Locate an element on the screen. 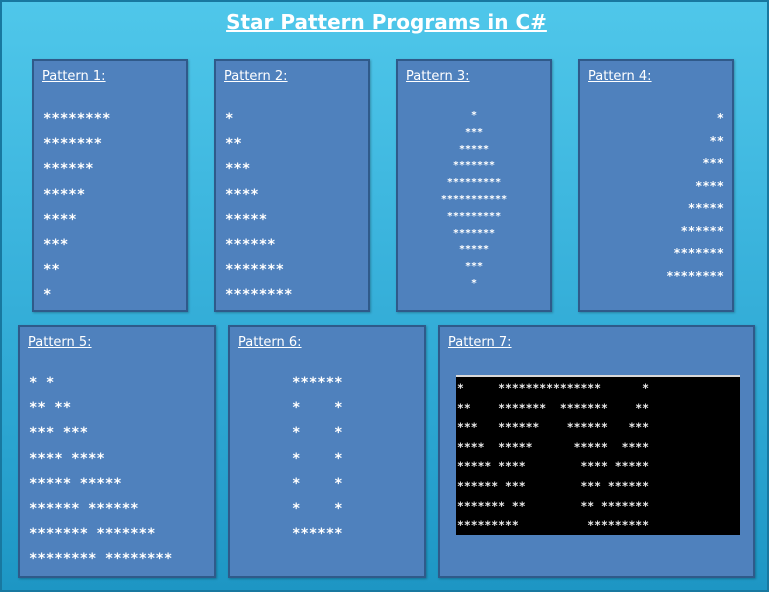  pattern-4-title: Pattern 4: is located at coordinates (620, 76).